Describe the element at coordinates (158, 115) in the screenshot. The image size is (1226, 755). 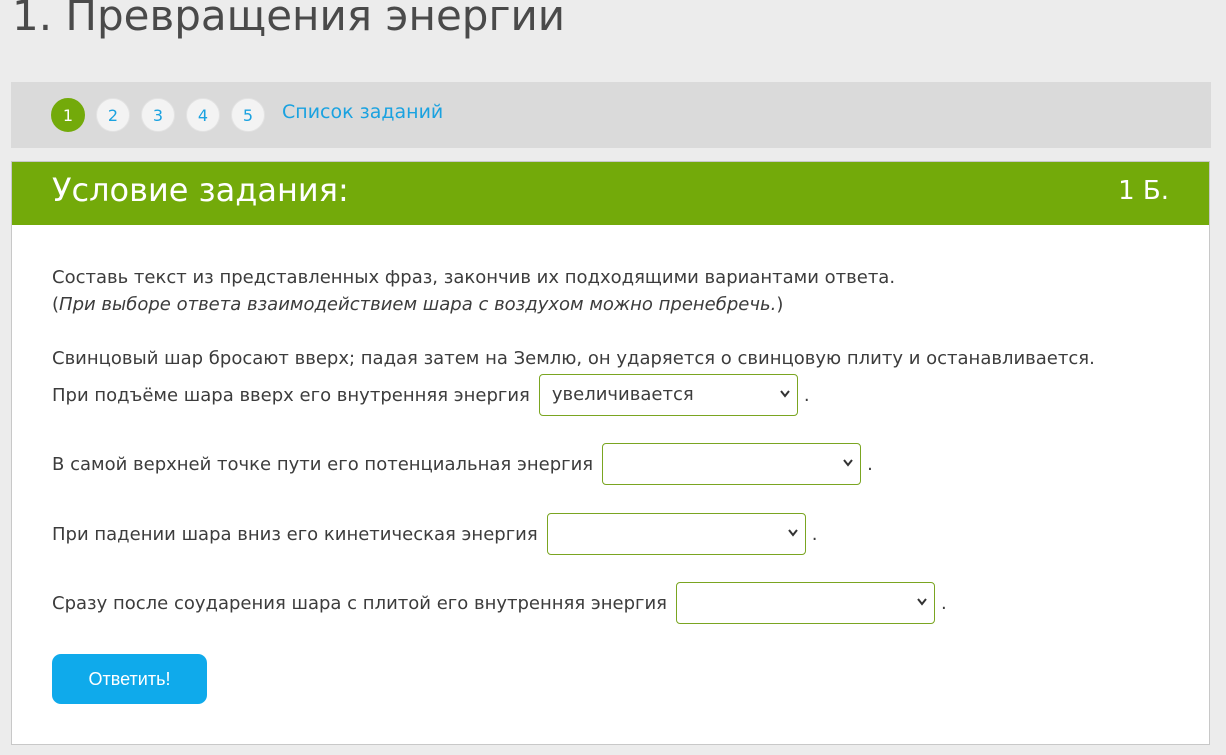
I see `pager-item-3: 3` at that location.